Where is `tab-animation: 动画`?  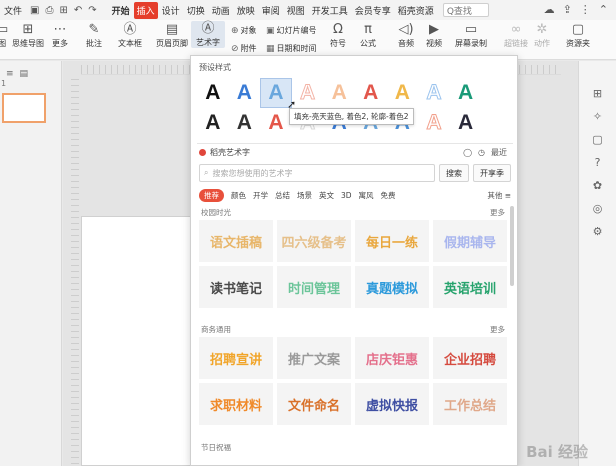
tab-animation: 动画 is located at coordinates (221, 10).